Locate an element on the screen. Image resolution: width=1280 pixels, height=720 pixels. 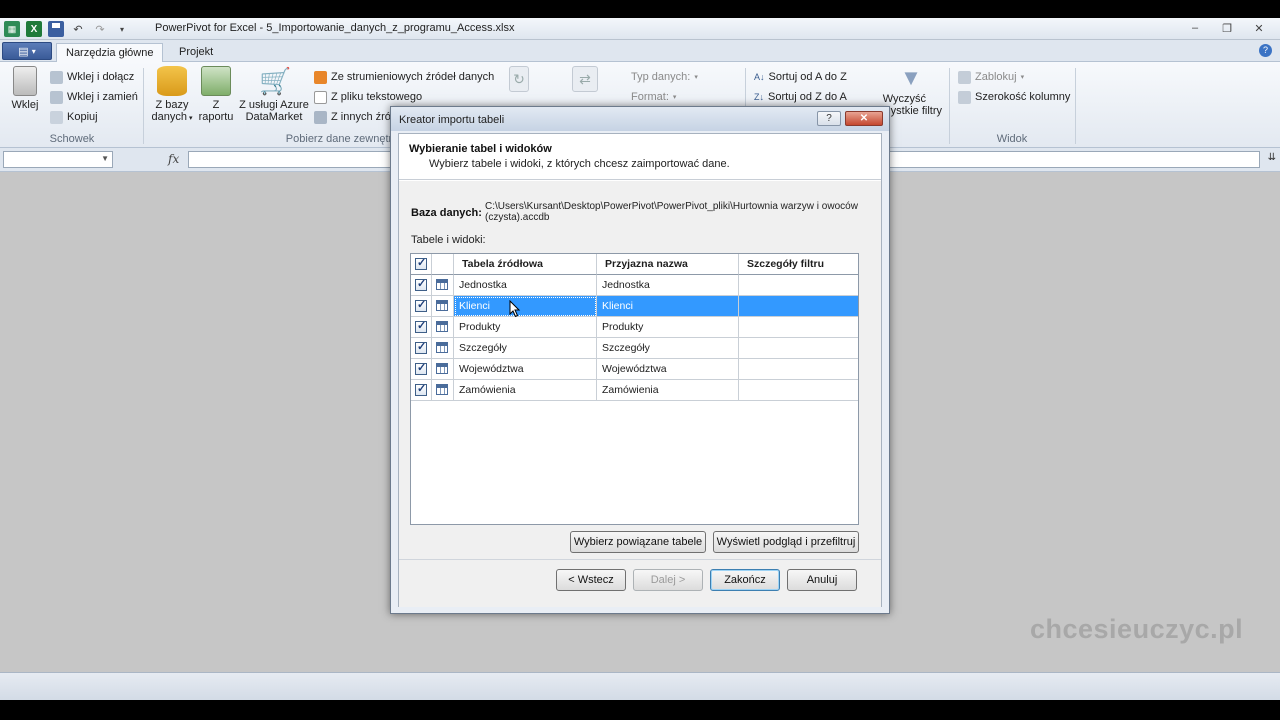
table-icon is located at coordinates (442, 347).